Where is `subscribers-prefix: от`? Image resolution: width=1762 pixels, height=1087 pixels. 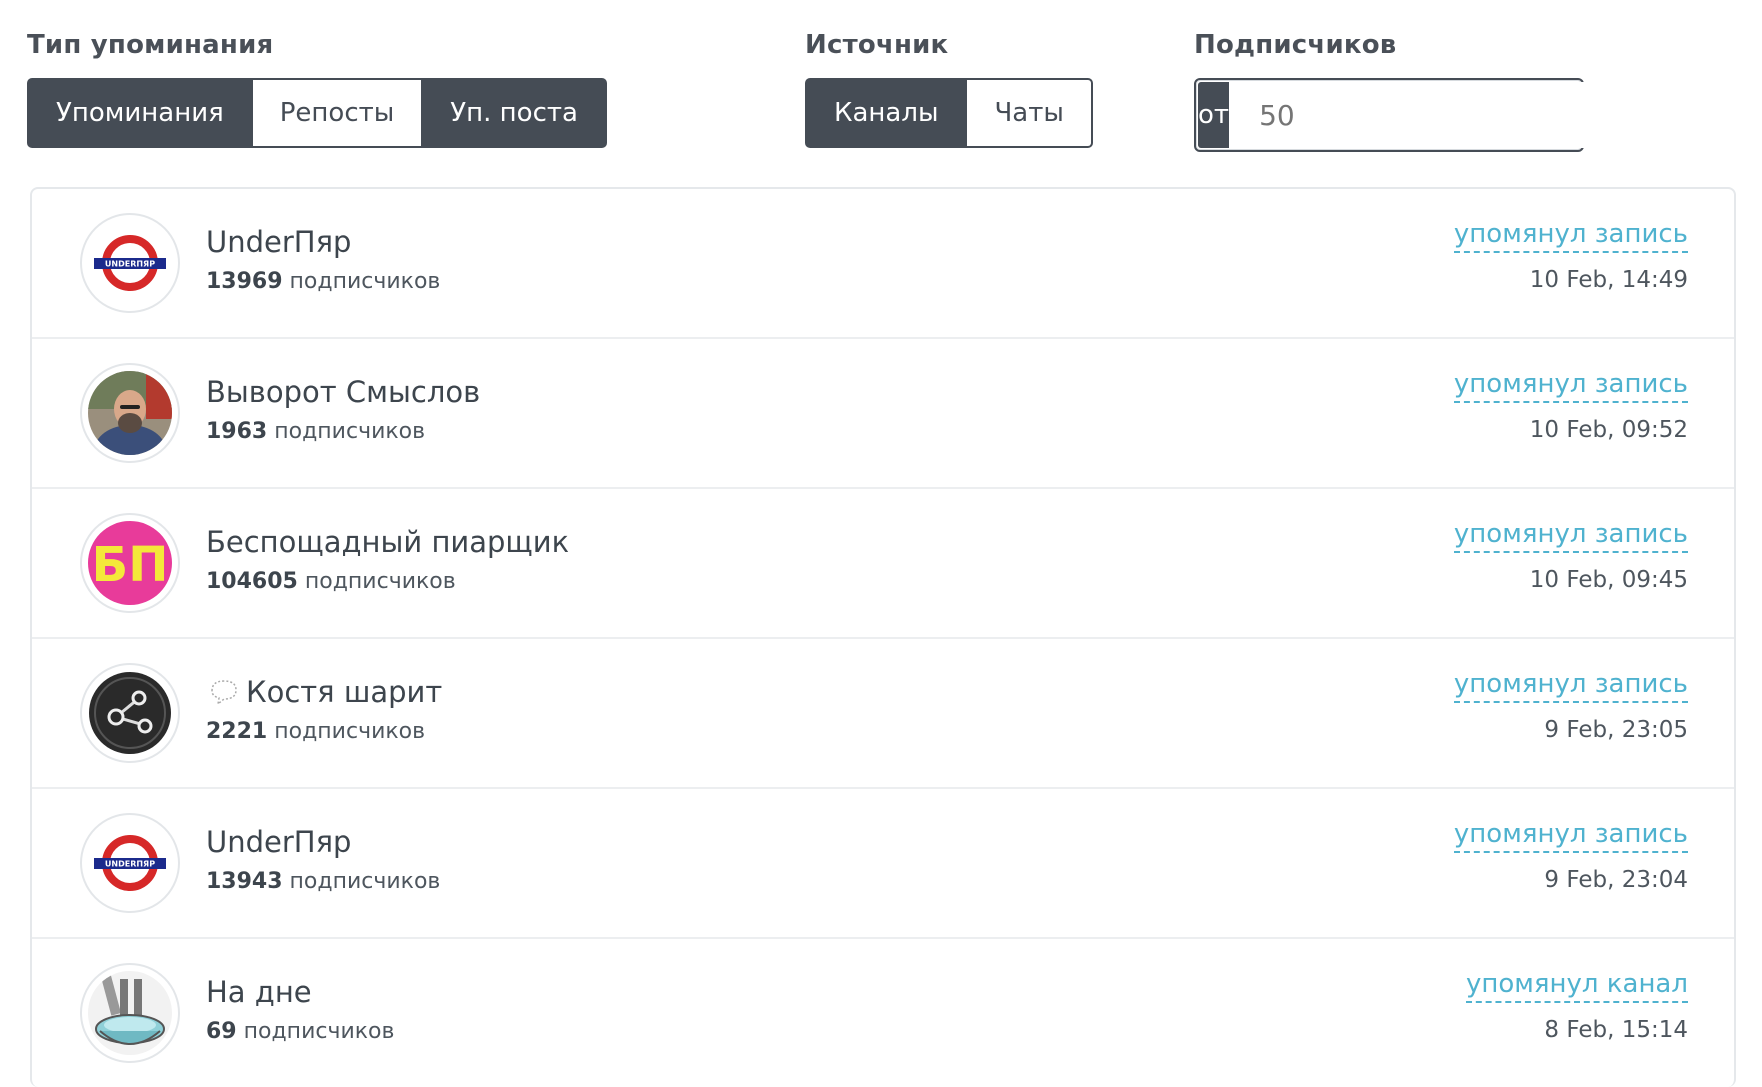 subscribers-prefix: от is located at coordinates (1214, 115).